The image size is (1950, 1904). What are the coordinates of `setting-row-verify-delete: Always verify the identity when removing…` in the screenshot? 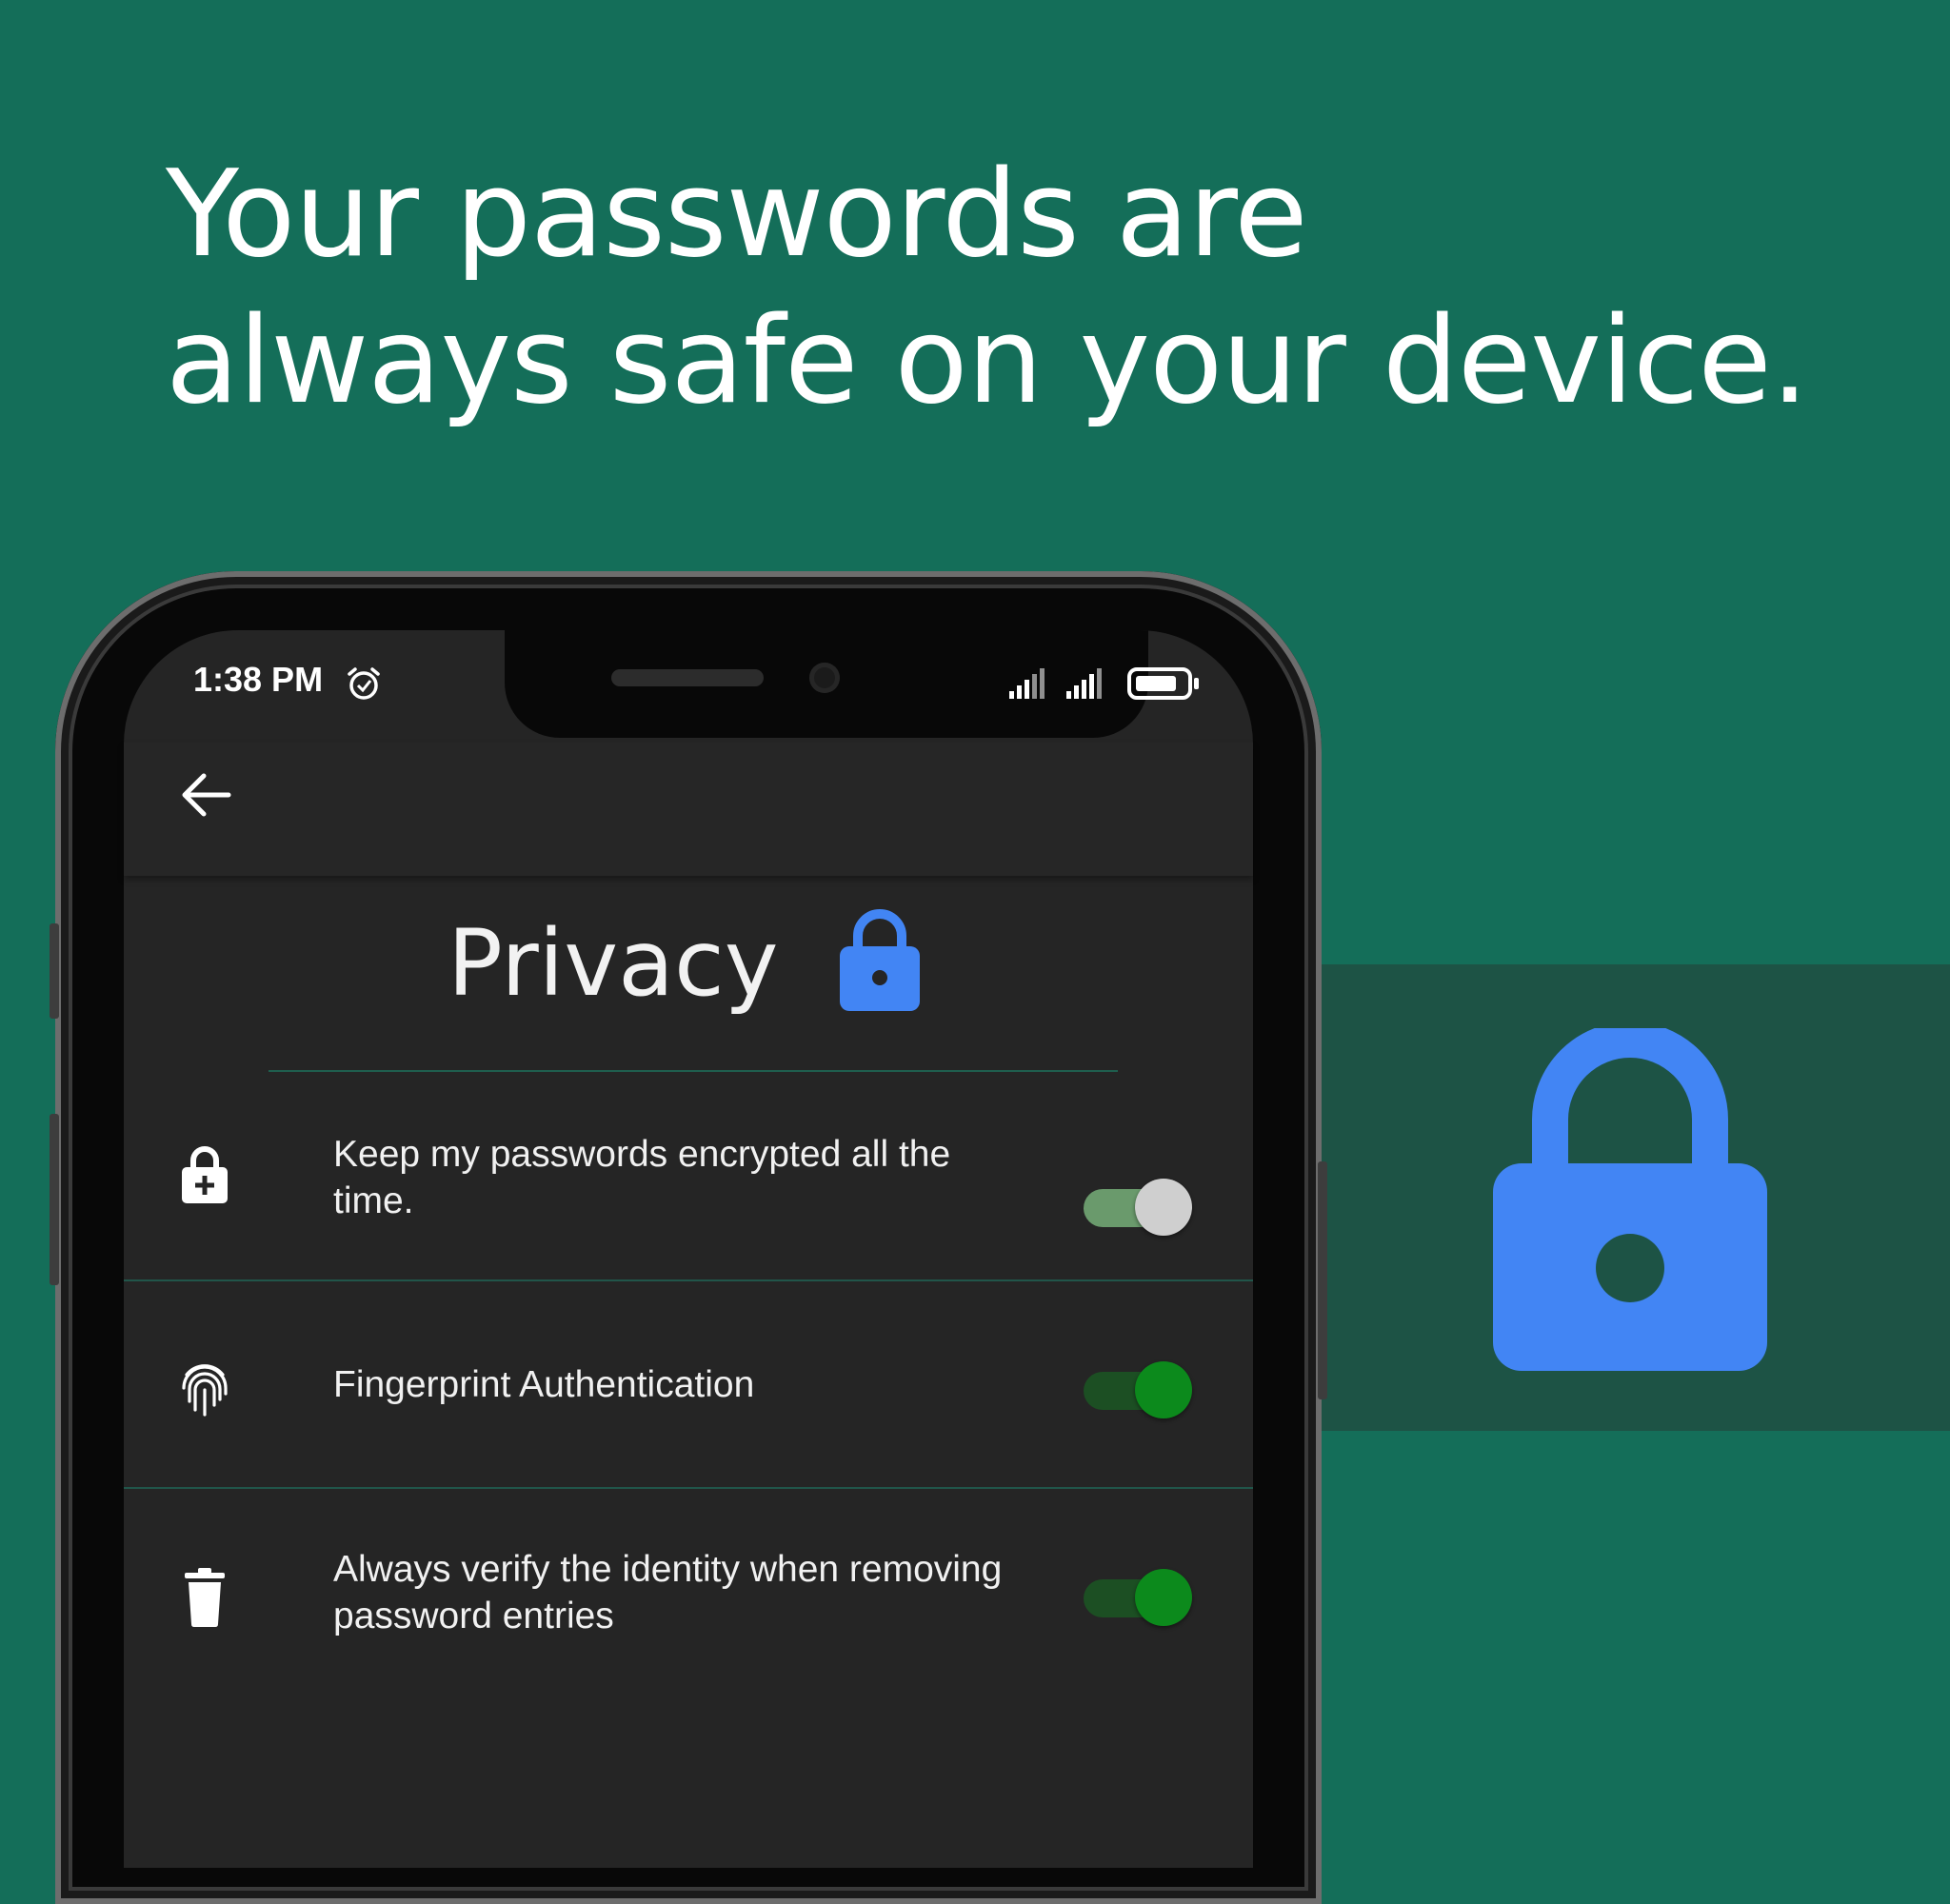 It's located at (688, 1592).